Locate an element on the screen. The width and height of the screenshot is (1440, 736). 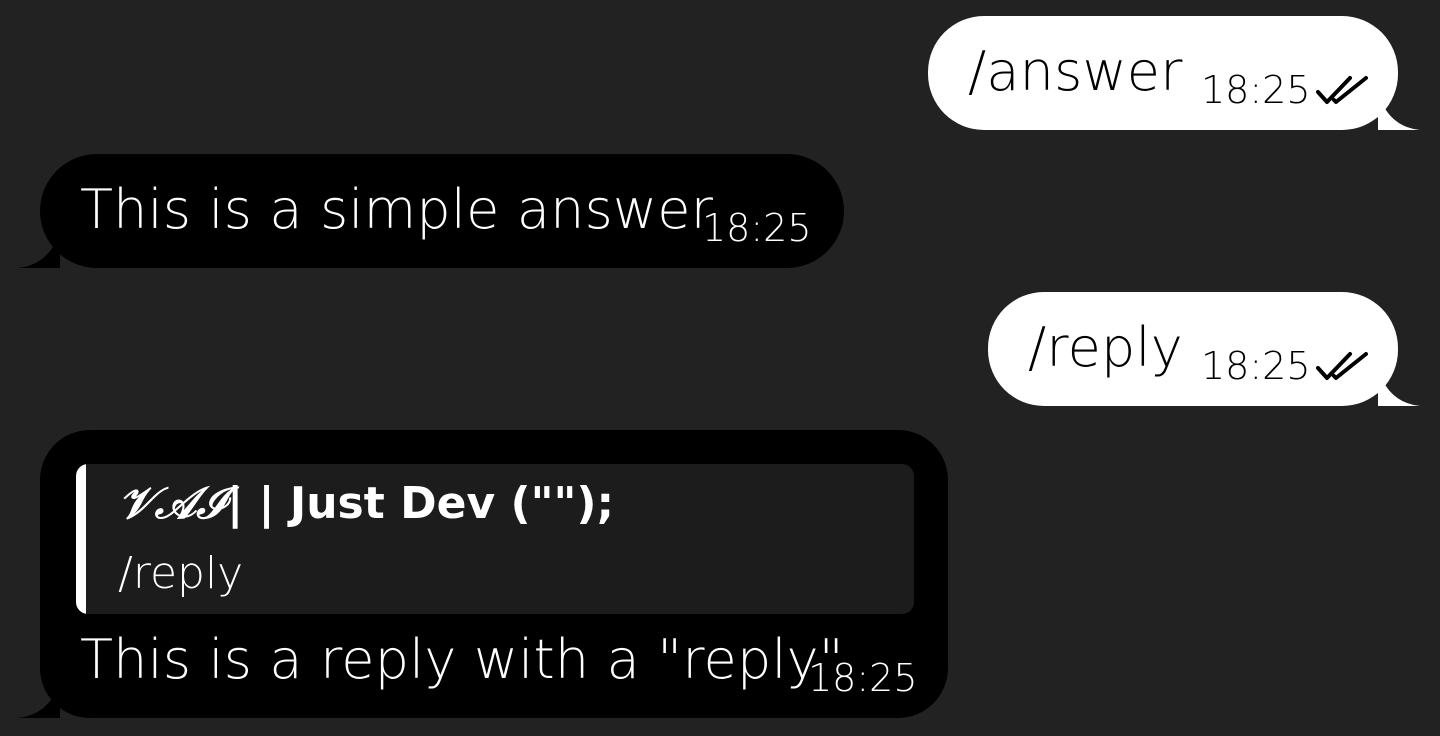
reply-author-name: | | Just Dev (""); is located at coordinates (421, 503).